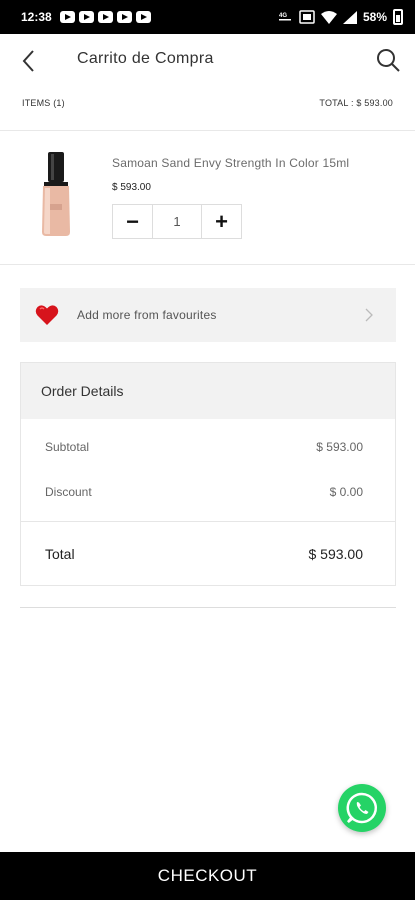 The image size is (415, 900). I want to click on volte-icon: 4G, so click(285, 17).